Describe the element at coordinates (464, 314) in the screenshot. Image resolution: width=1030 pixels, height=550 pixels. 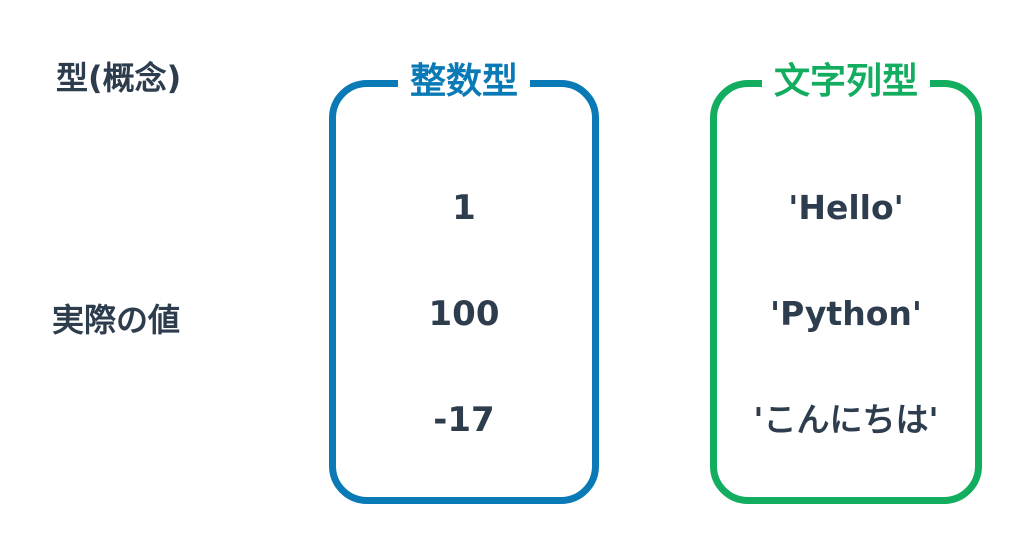
I see `integer-value: 100` at that location.